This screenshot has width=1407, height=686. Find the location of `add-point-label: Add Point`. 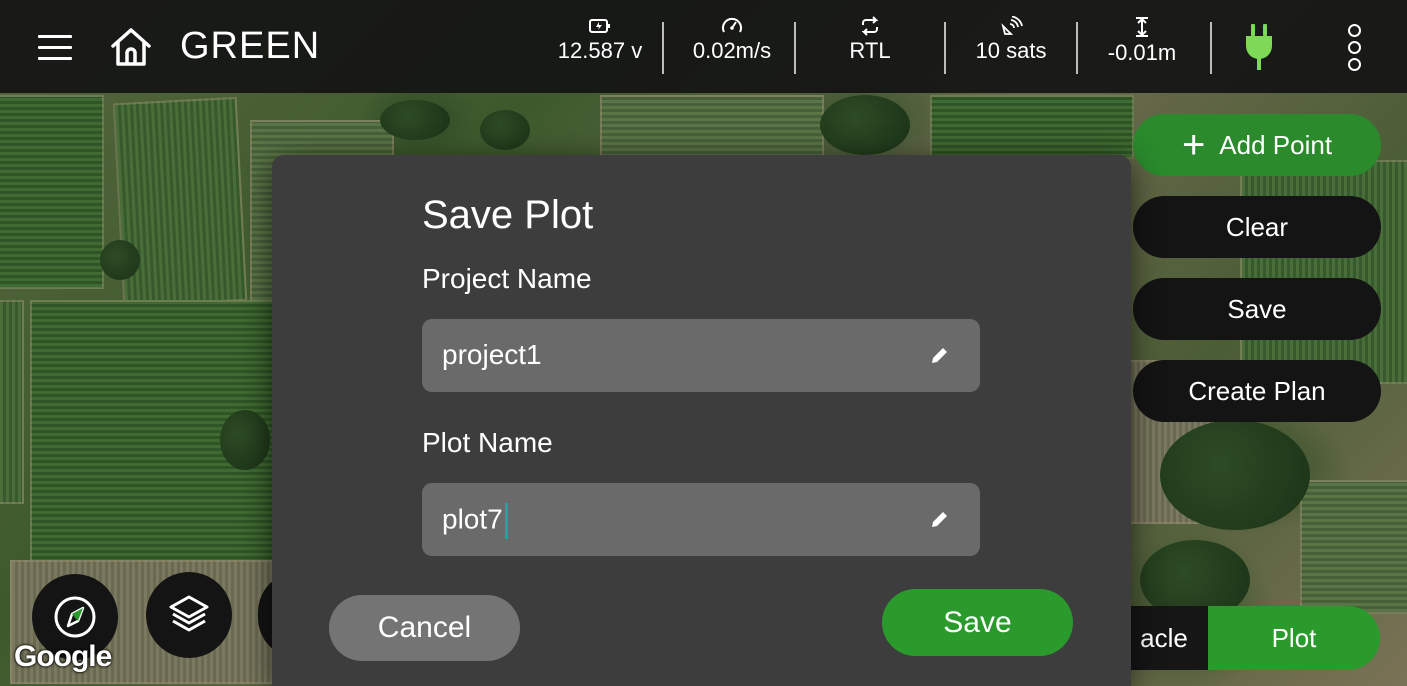

add-point-label: Add Point is located at coordinates (1276, 144).